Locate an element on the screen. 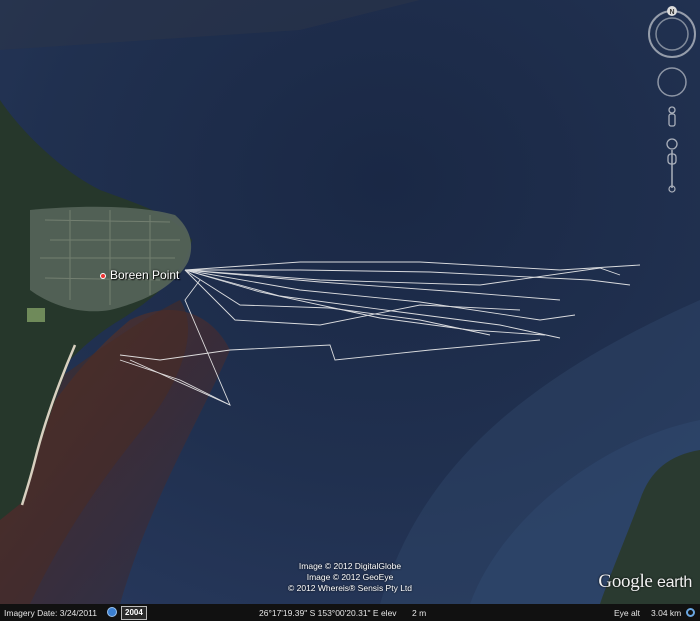 This screenshot has height=621, width=700. navigation-controls: N is located at coordinates (672, 99).